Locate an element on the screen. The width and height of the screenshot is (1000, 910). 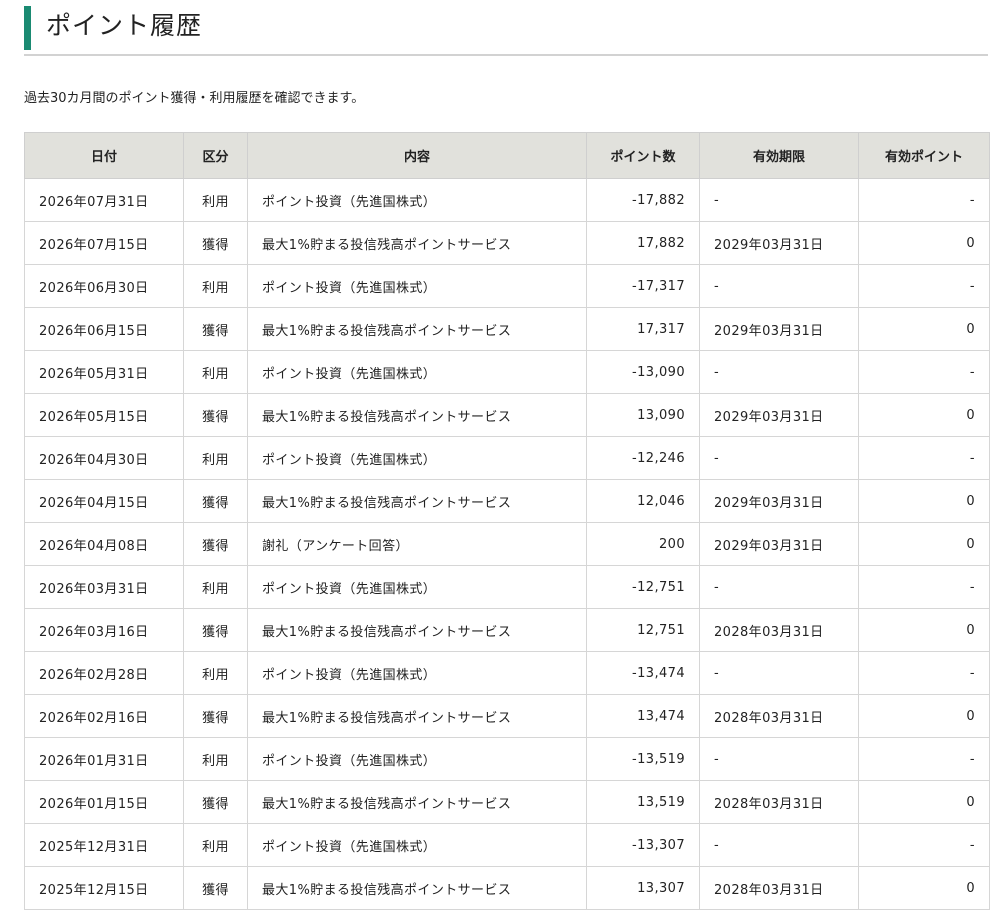
cell-date: 2026年06月15日 is located at coordinates (104, 329).